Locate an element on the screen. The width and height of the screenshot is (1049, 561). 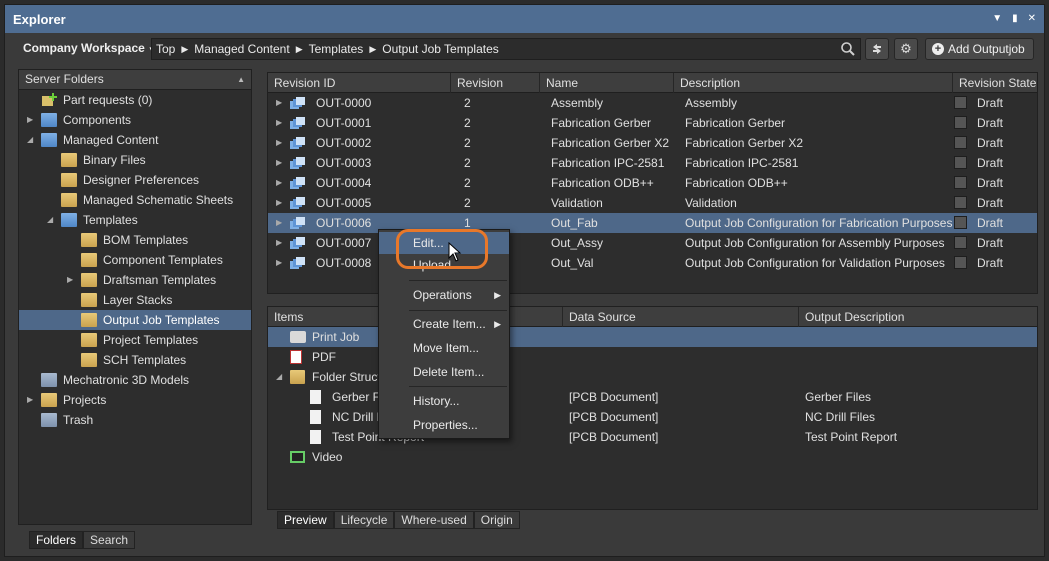
table-row: ▶ OUT-0005 2 Validation Validation Draft is located at coordinates (652, 203).